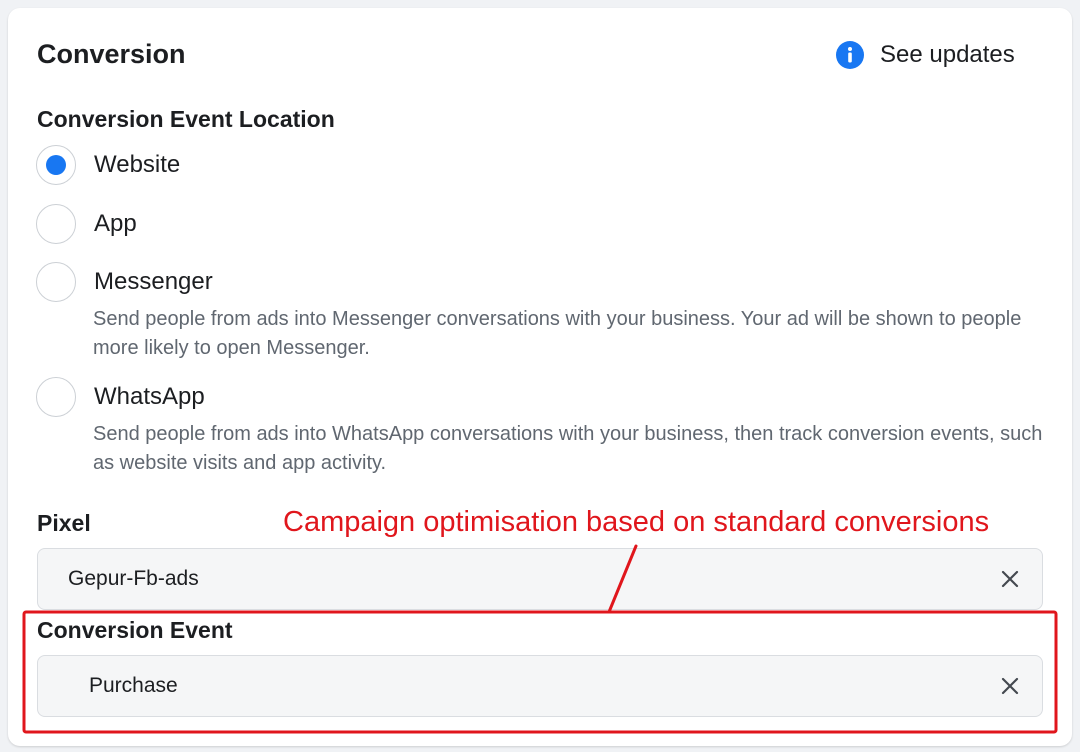  What do you see at coordinates (137, 164) in the screenshot?
I see `radio-label-website: Website` at bounding box center [137, 164].